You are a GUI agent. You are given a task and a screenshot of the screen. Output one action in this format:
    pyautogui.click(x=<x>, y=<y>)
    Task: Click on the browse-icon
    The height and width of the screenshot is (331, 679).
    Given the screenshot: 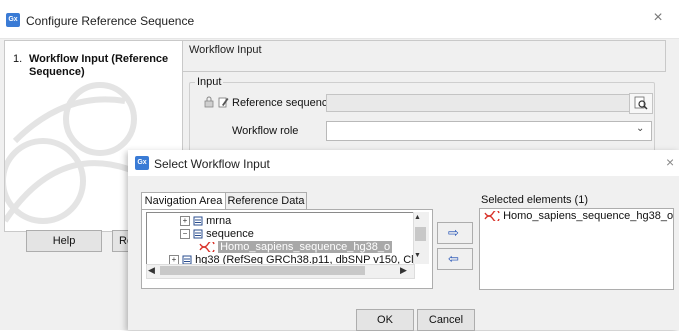 What is the action you would take?
    pyautogui.click(x=641, y=103)
    